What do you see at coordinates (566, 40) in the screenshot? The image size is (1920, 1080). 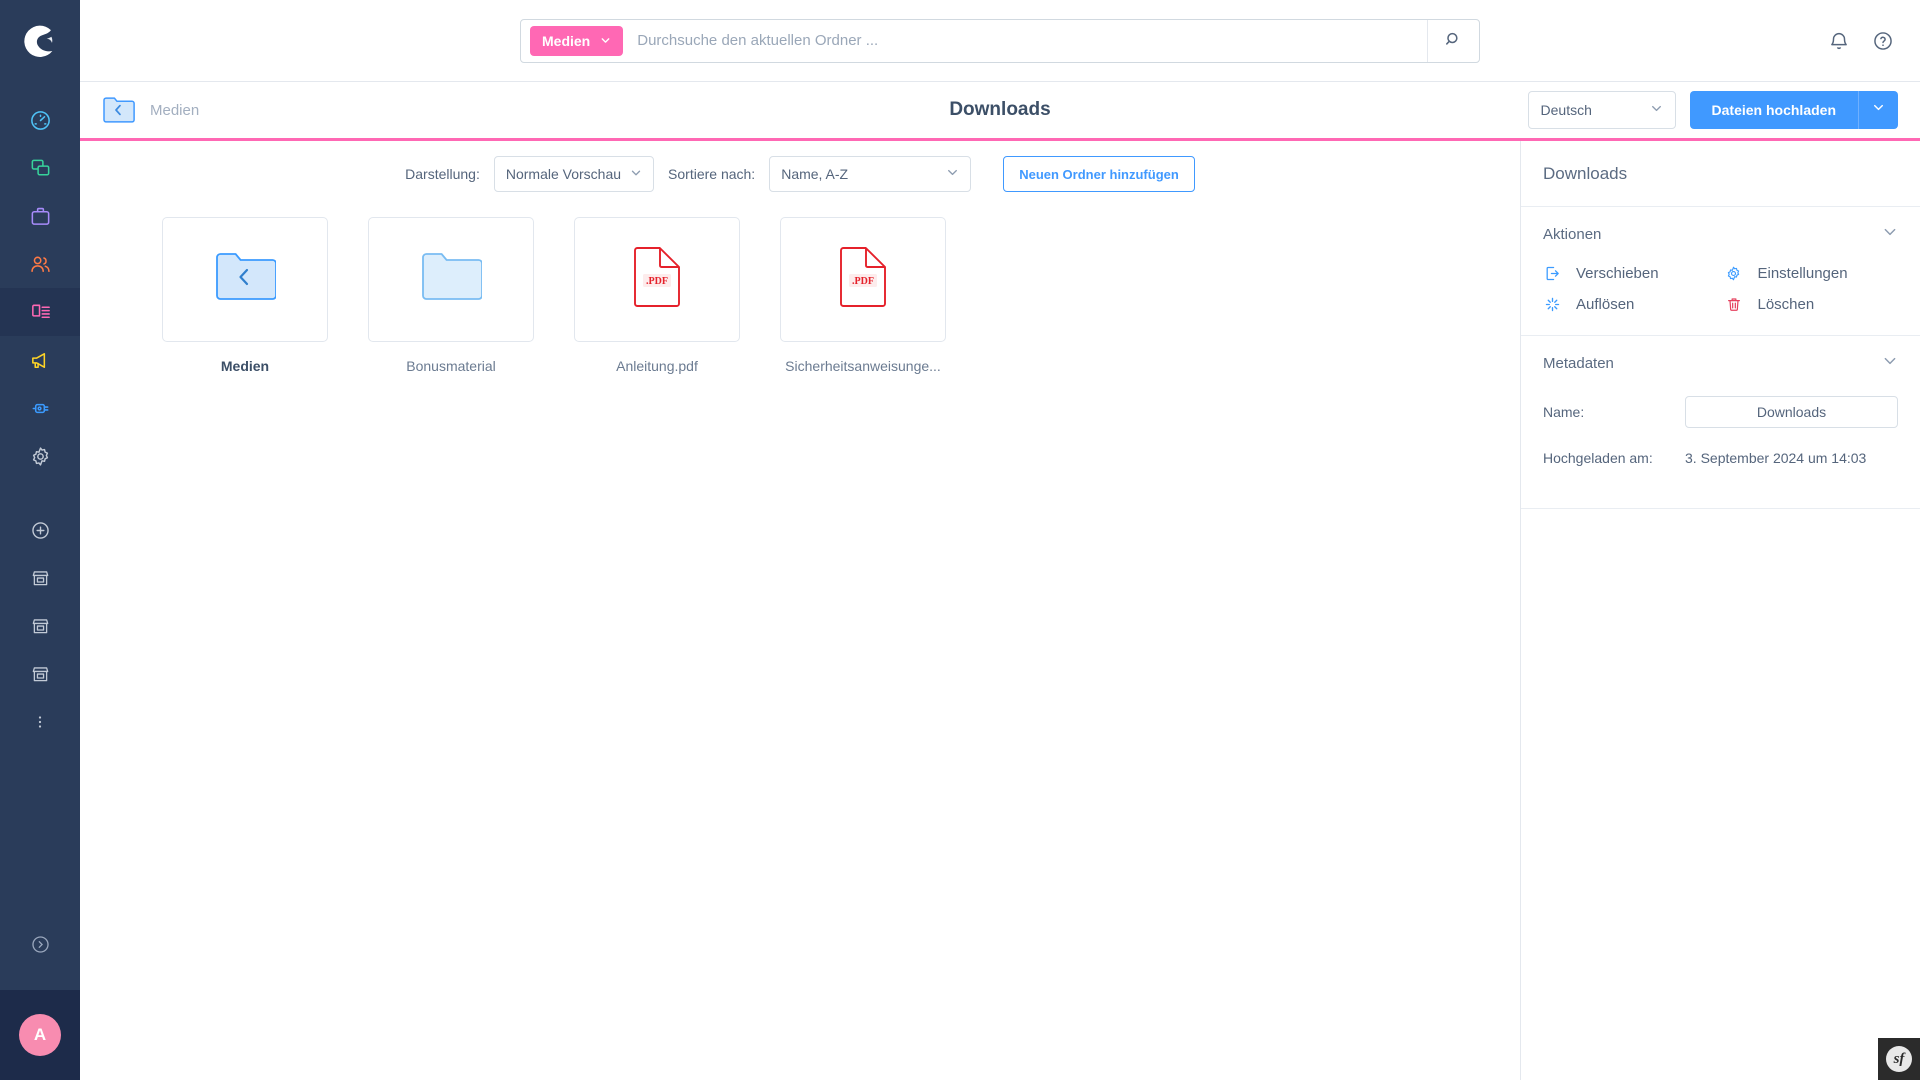 I see `search-scope-label: Medien` at bounding box center [566, 40].